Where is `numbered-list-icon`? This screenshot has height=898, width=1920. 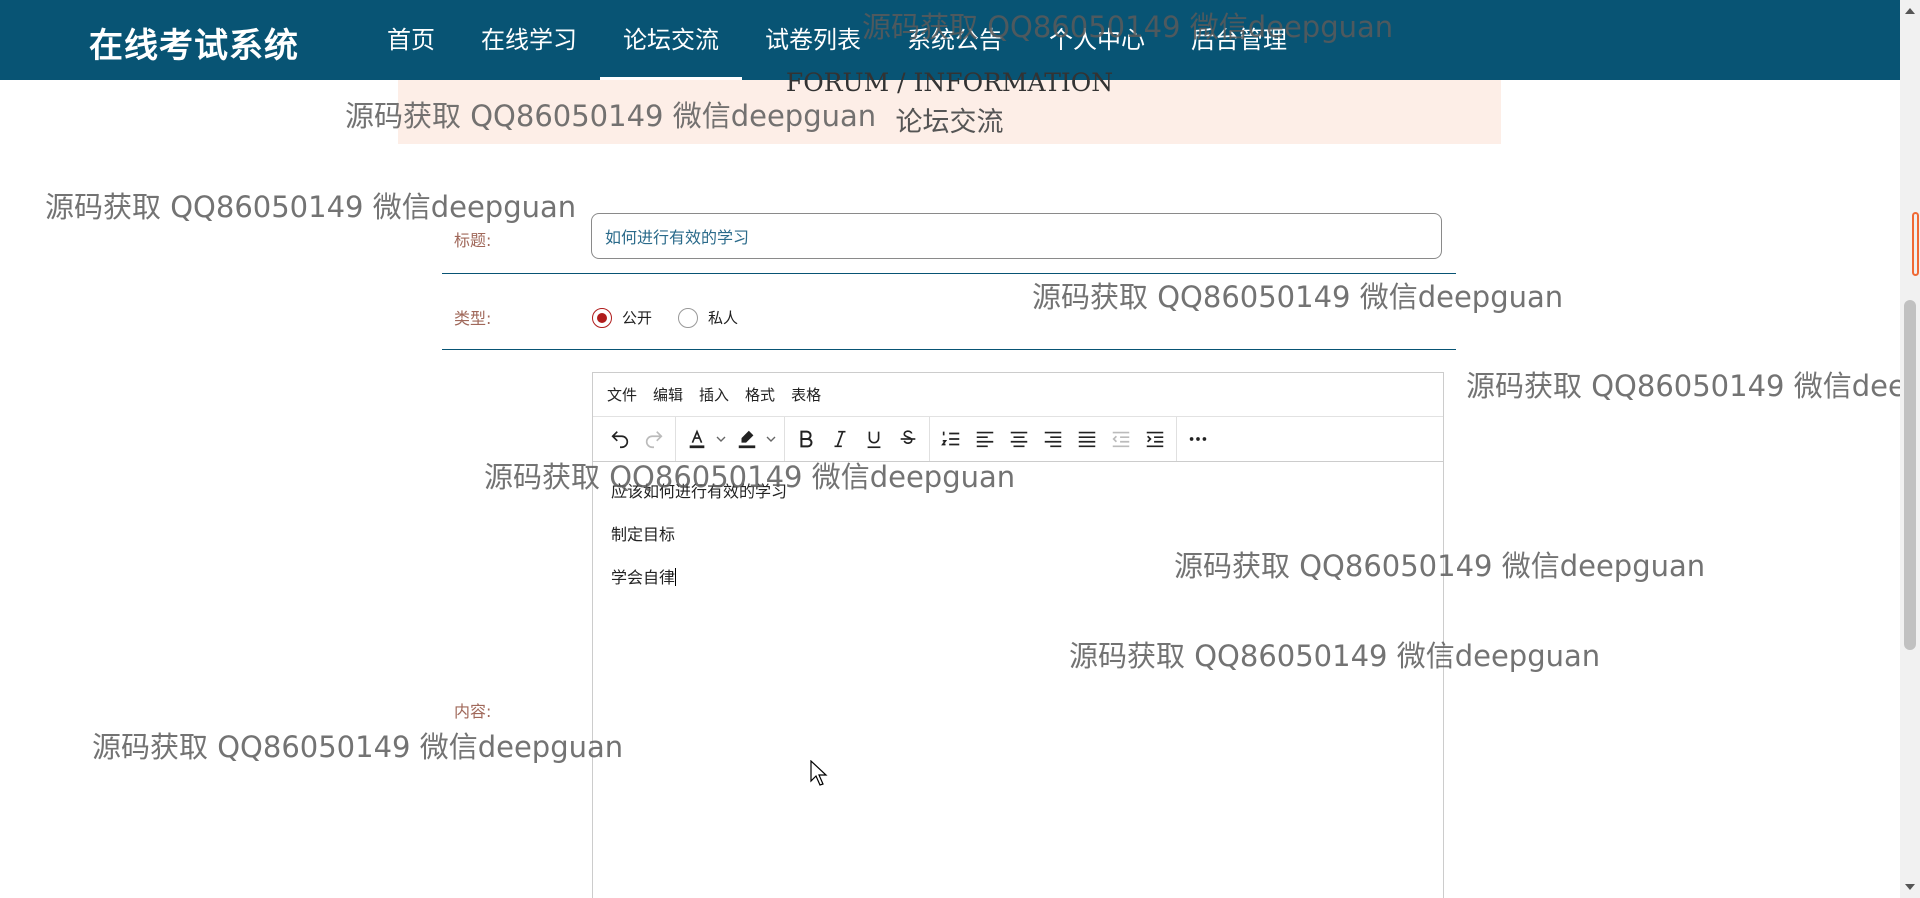
numbered-list-icon is located at coordinates (951, 439).